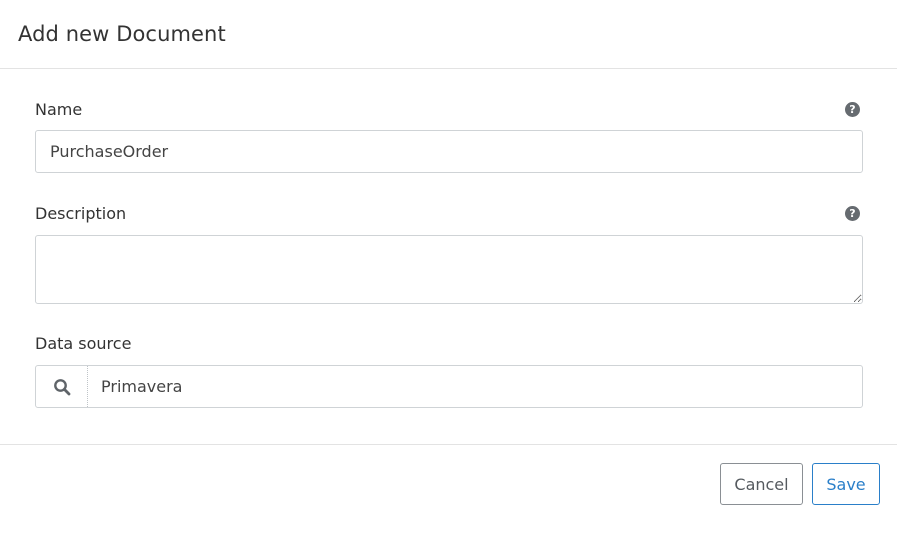 This screenshot has width=897, height=541. Describe the element at coordinates (62, 386) in the screenshot. I see `search-icon` at that location.